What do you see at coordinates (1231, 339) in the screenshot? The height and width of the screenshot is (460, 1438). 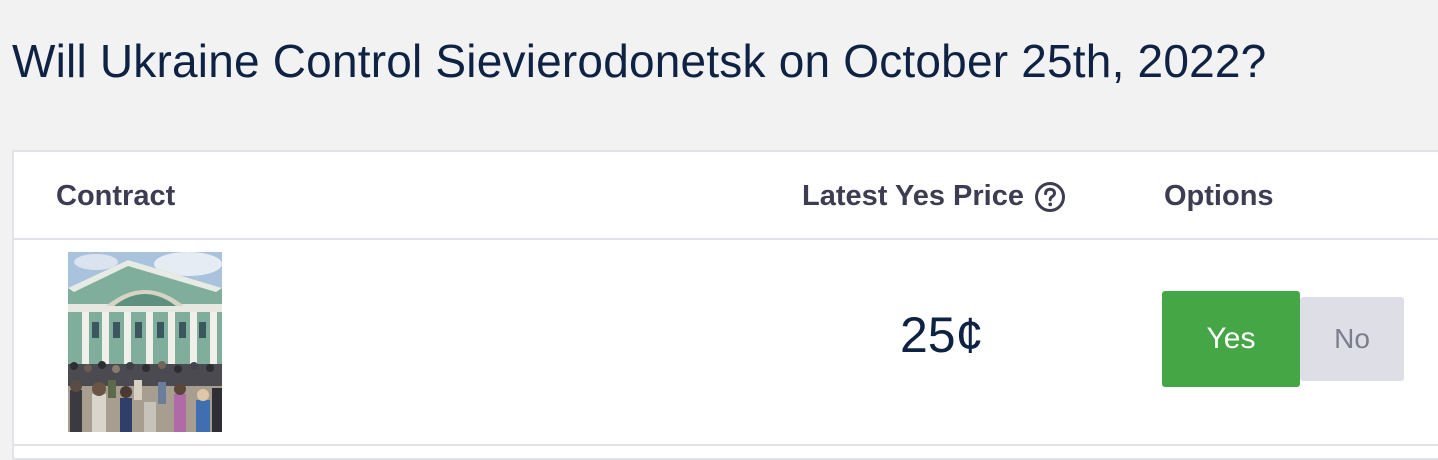 I see `yes-button: Yes` at bounding box center [1231, 339].